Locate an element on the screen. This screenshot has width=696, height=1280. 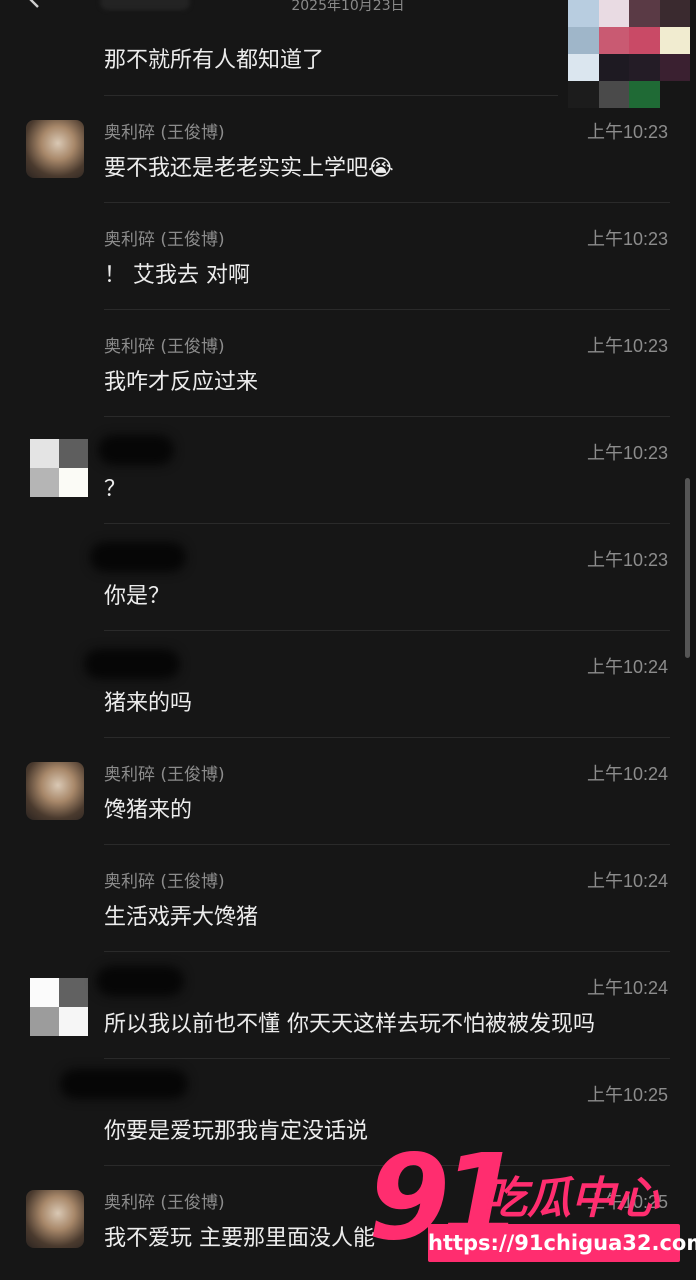
message-text: 你要是爱玩那我肯定没话说 is located at coordinates (236, 1129).